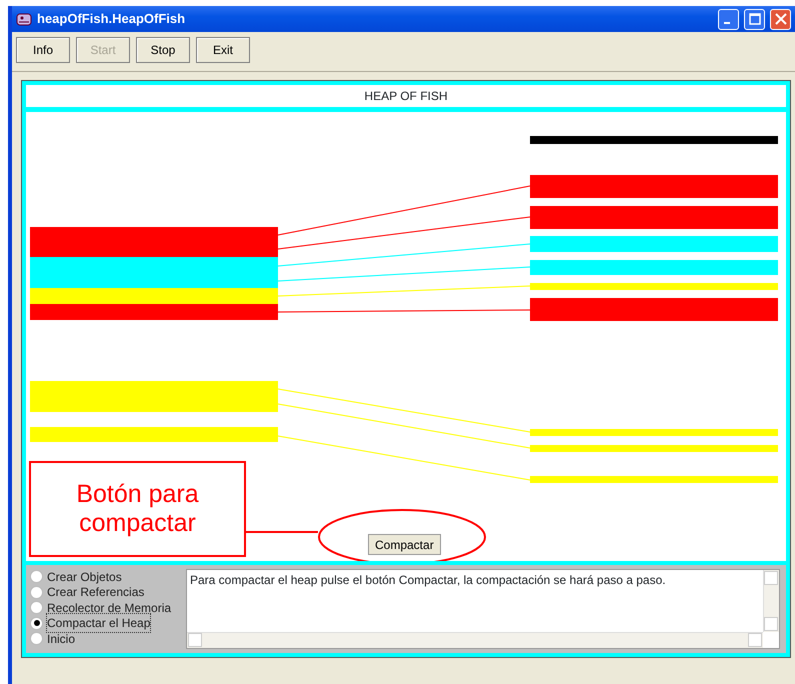 This screenshot has width=795, height=684. I want to click on message-area: Para compactar el heap pulse el botón Compactar, la compactación se hará paso a paso., so click(483, 609).